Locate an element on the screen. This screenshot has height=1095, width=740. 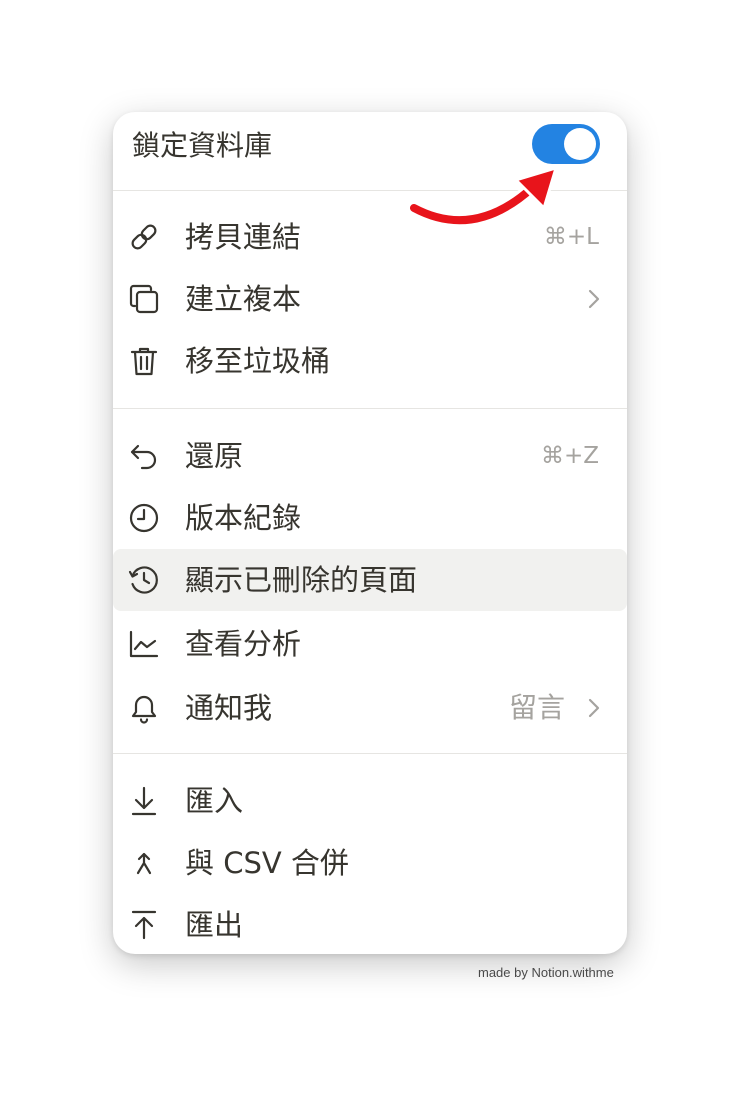
menu-item-label: 建立複本 is located at coordinates (243, 299).